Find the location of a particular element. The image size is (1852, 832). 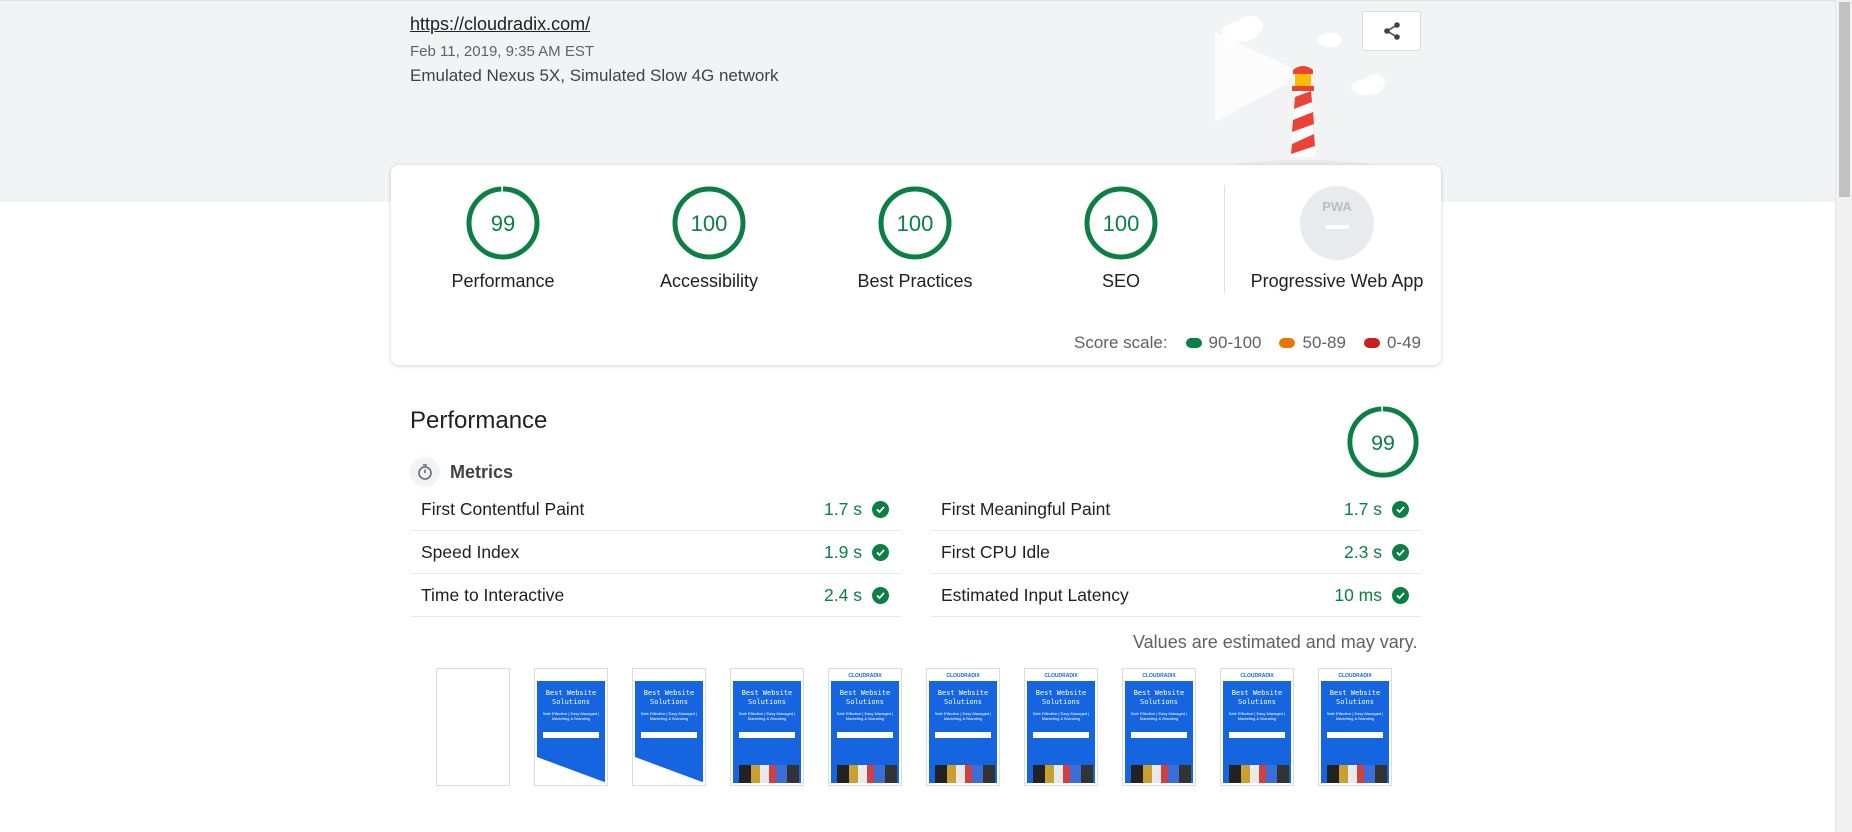

category-label: Best Practices is located at coordinates (915, 281).